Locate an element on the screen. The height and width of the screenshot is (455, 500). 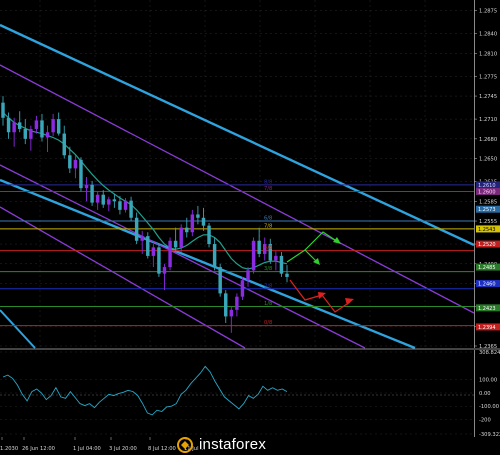
price-tick-label: 1.2775 is located at coordinates (488, 77).